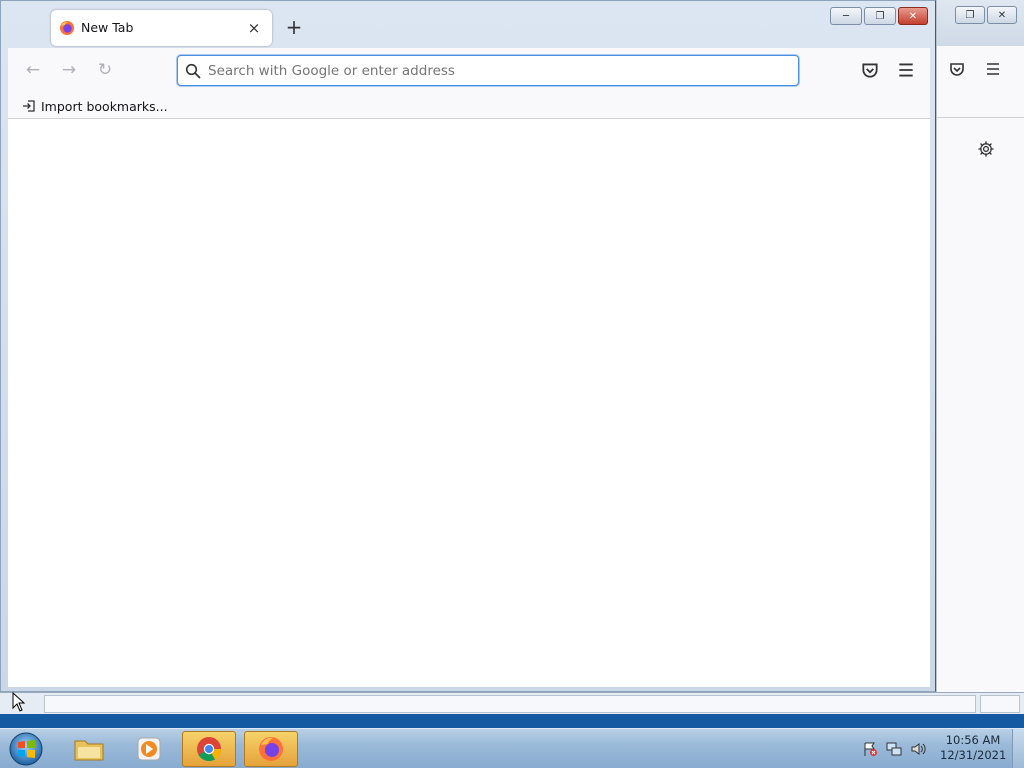 This screenshot has width=1024, height=768. Describe the element at coordinates (973, 740) in the screenshot. I see `clock-time: 10:56 AM` at that location.